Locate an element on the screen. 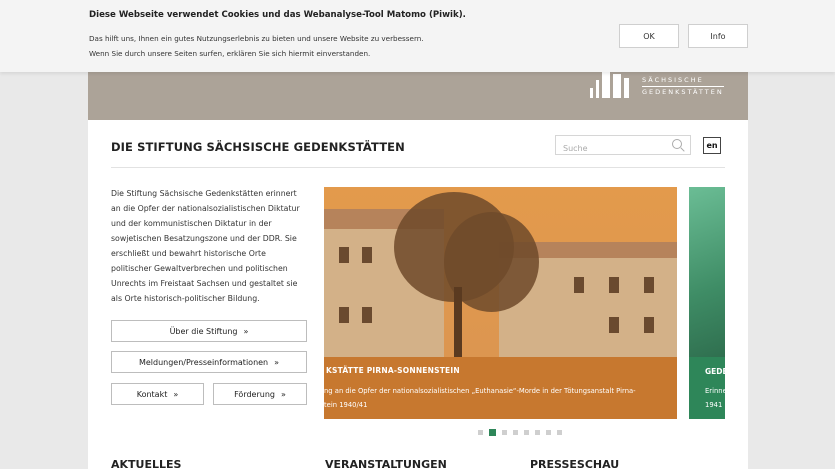  contact-label: Kontakt is located at coordinates (152, 394).